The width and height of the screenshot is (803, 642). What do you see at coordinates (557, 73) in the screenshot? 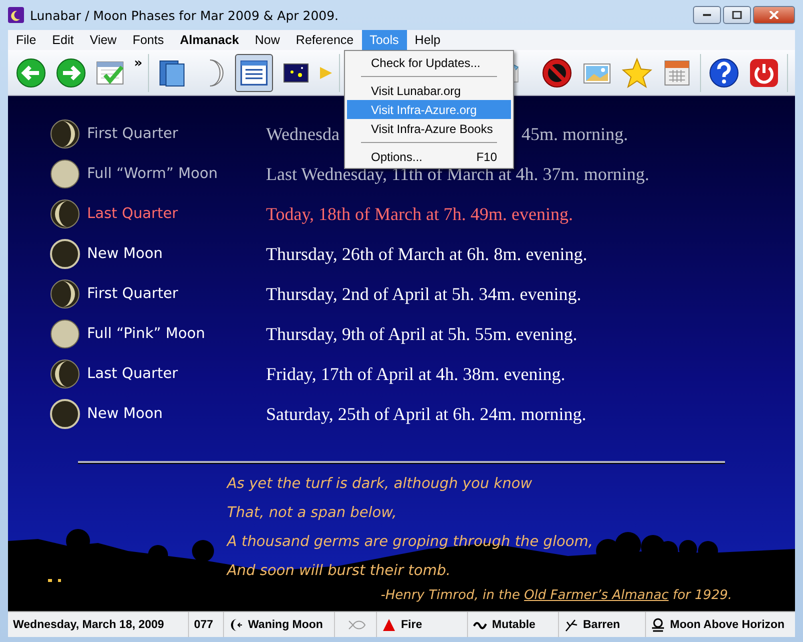
I see `no-entry-icon` at bounding box center [557, 73].